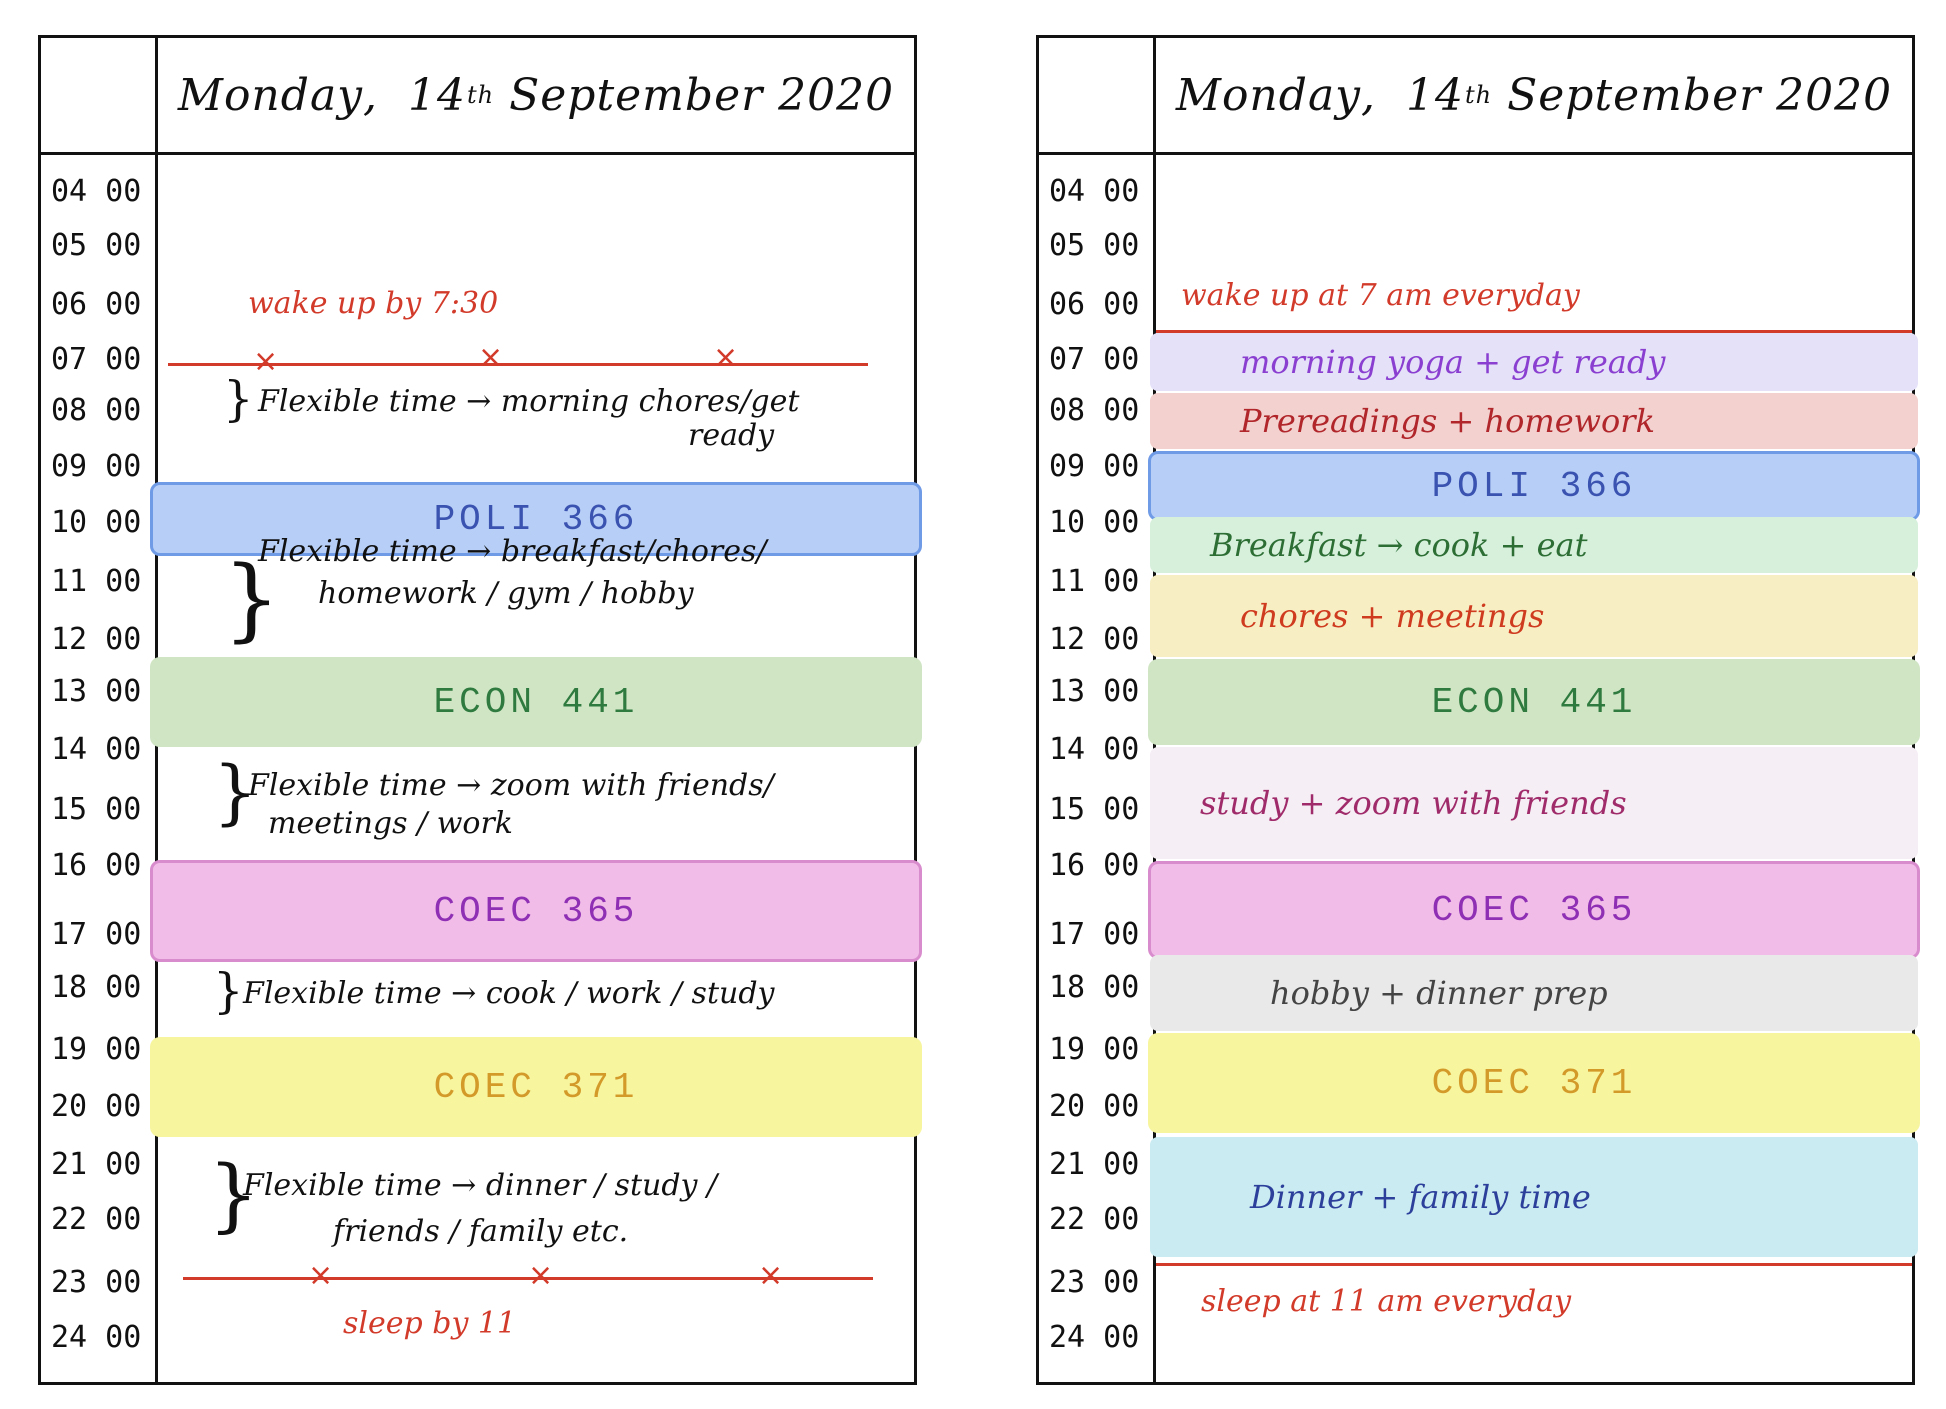  What do you see at coordinates (373, 303) in the screenshot?
I see `wake-note: wake up by 7:30` at bounding box center [373, 303].